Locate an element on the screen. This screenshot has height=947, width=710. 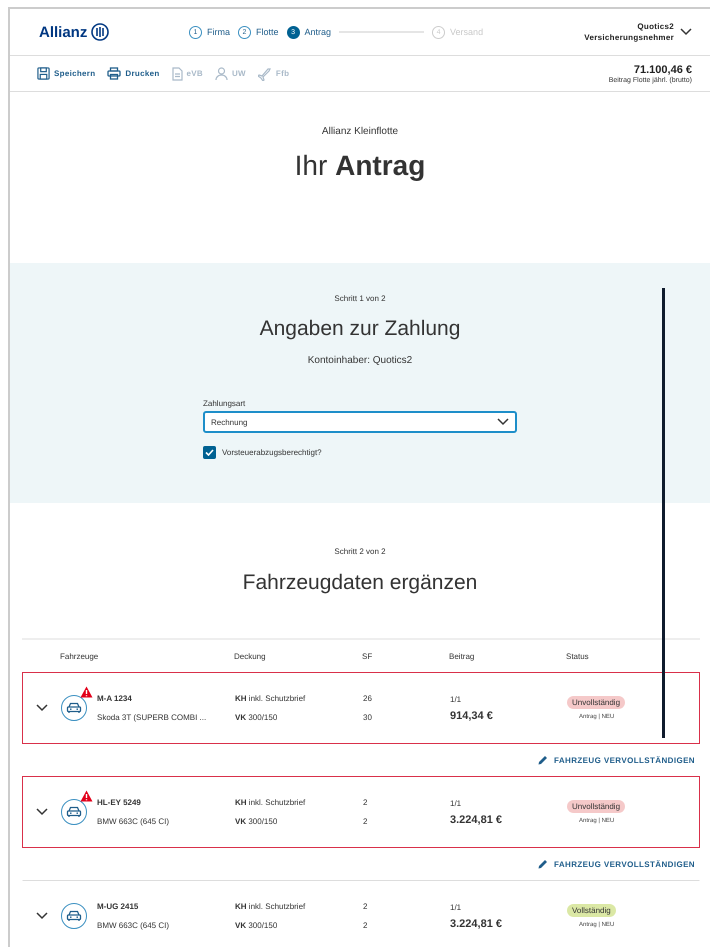
toolbar-button: Drucken is located at coordinates (133, 73).